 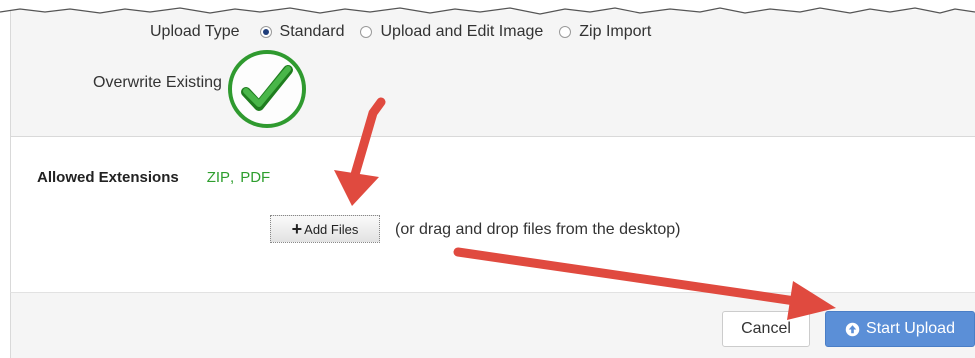 I want to click on radio-standard: Standard, so click(x=302, y=32).